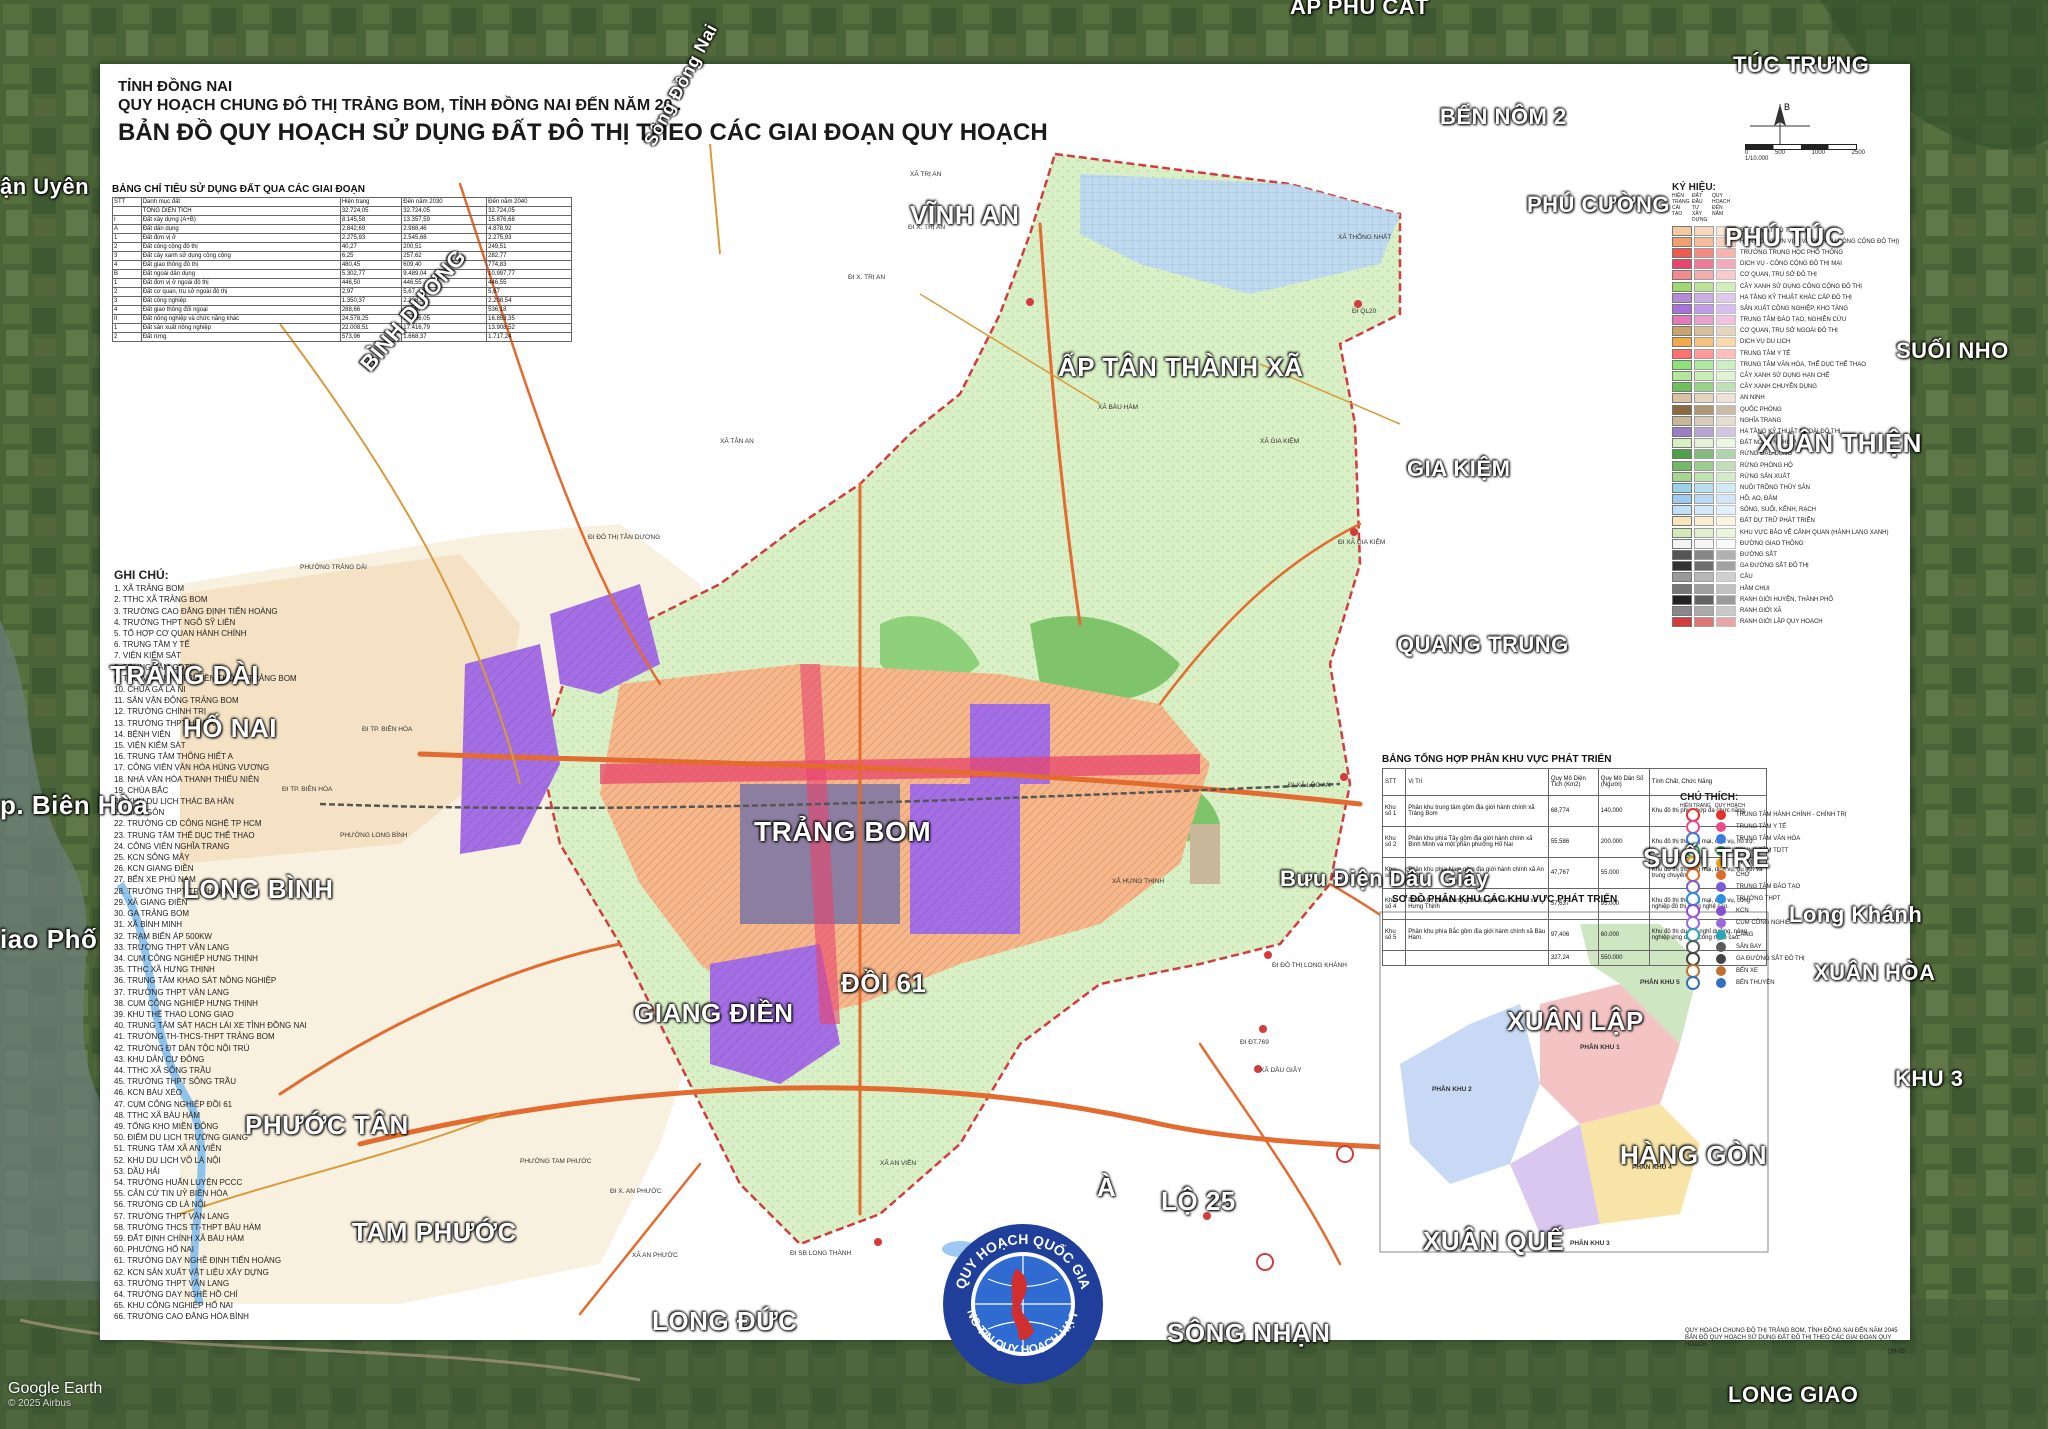 The width and height of the screenshot is (2048, 1429). Describe the element at coordinates (1364, 311) in the screenshot. I see `map-label: ĐI QL20` at that location.